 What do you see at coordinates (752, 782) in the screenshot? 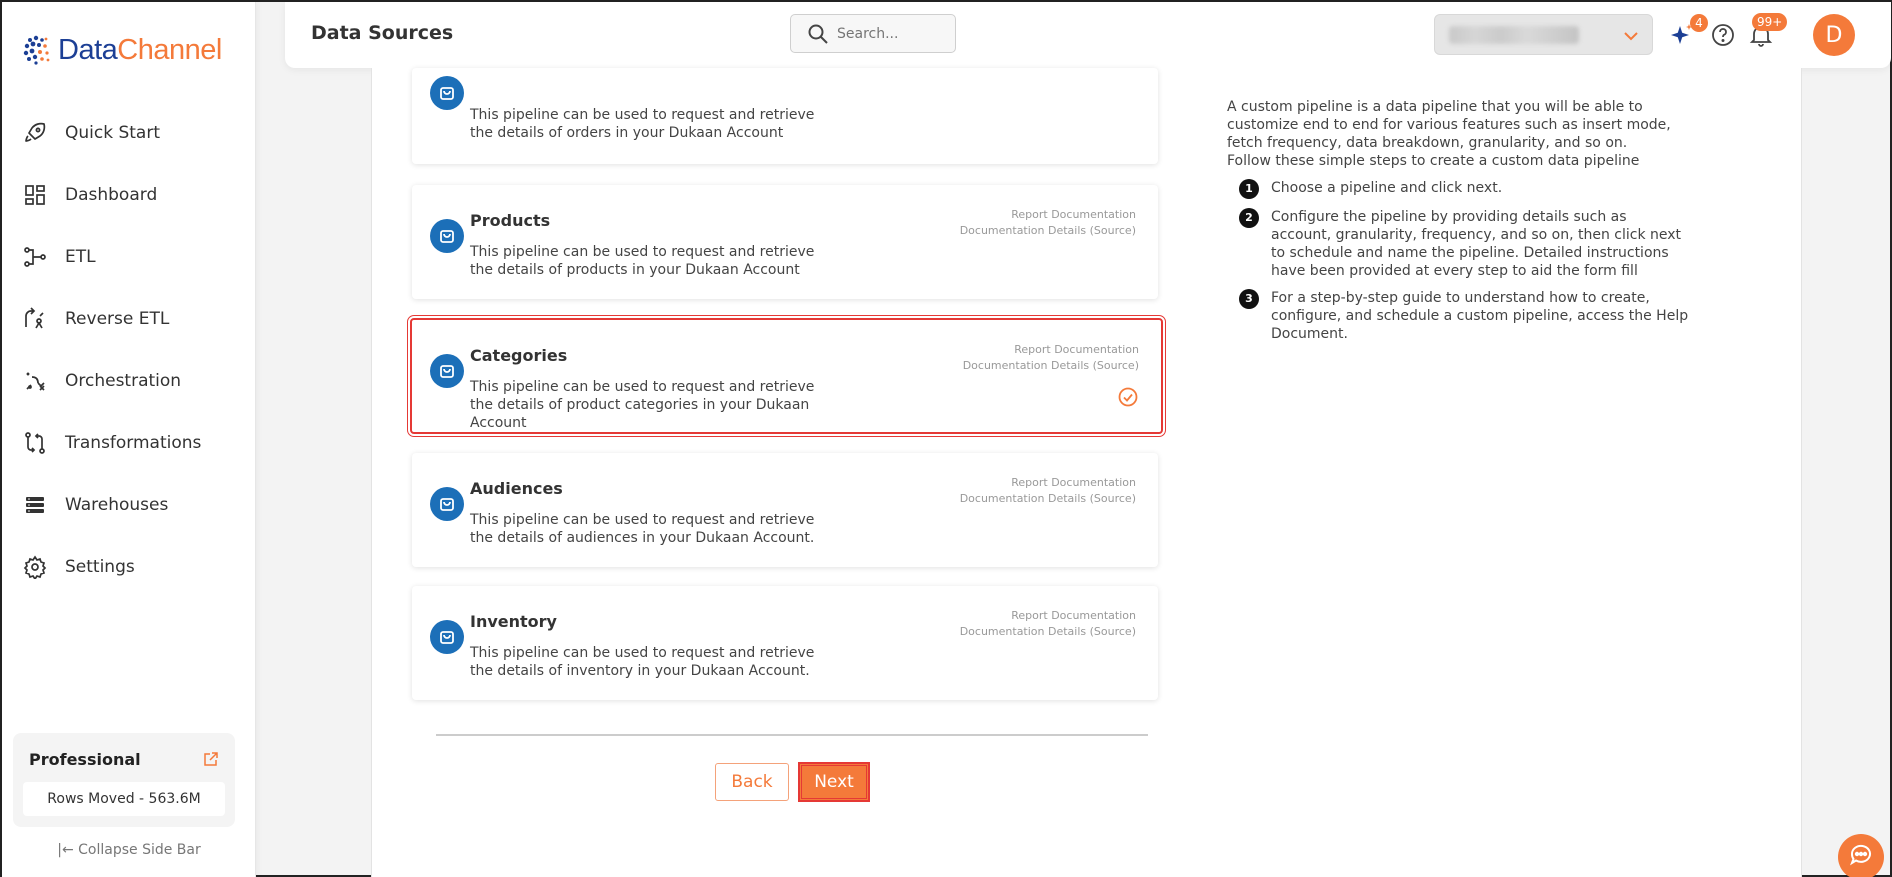
I see `back-button: Back` at bounding box center [752, 782].